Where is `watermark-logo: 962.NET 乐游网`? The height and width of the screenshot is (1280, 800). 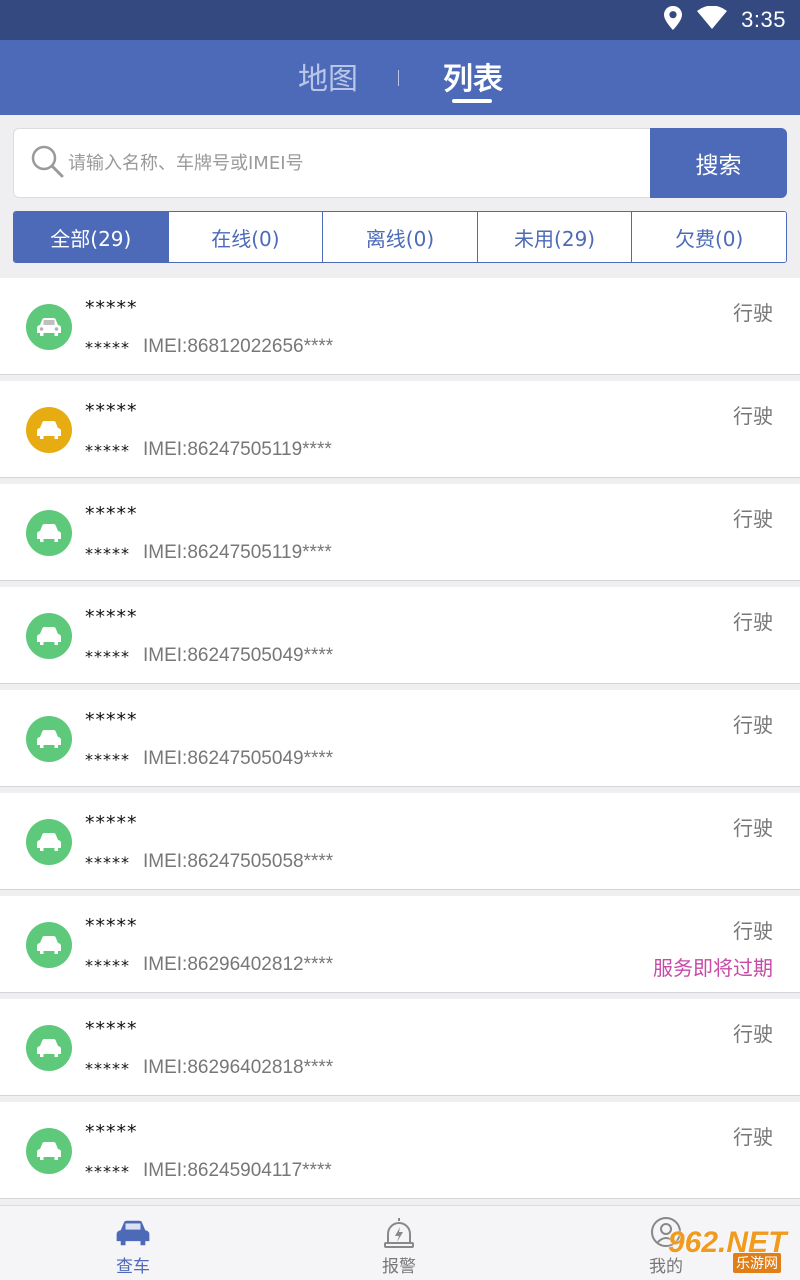 watermark-logo: 962.NET 乐游网 is located at coordinates (732, 1251).